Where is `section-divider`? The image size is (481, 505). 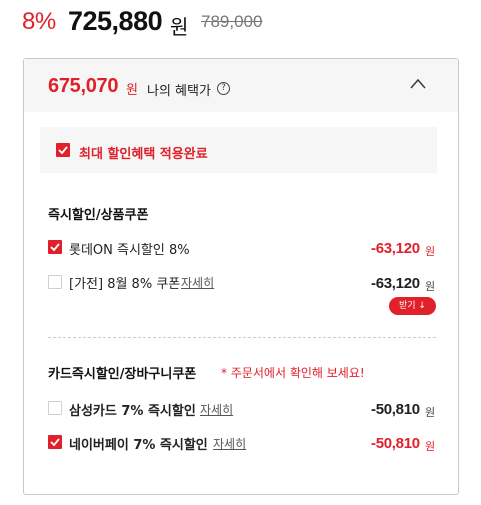
section-divider is located at coordinates (242, 337).